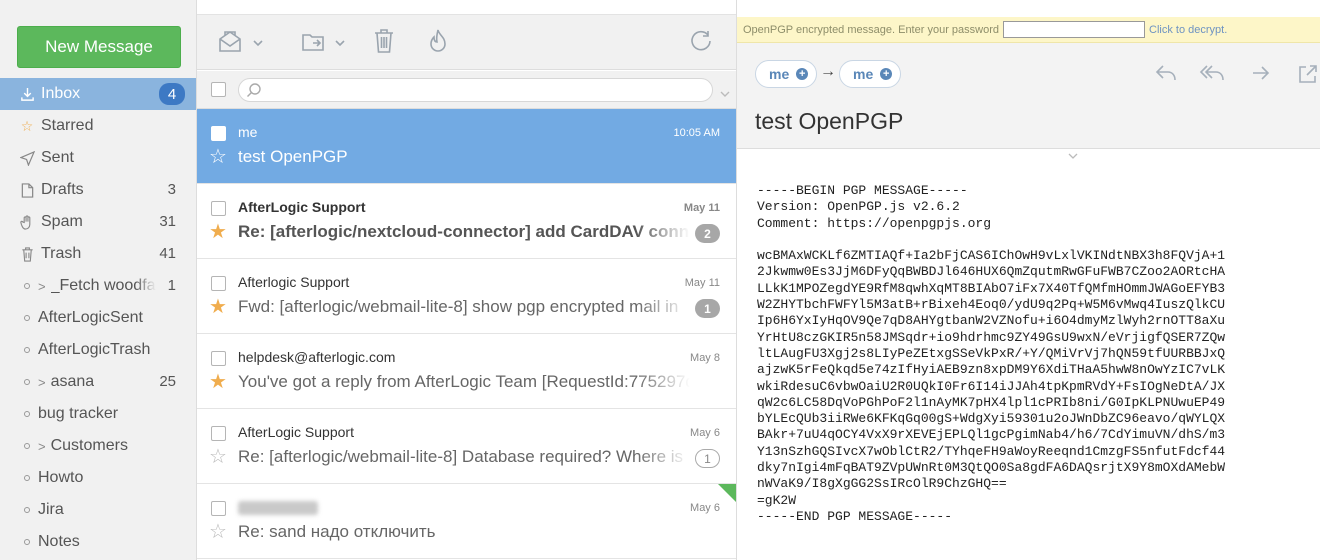 The height and width of the screenshot is (560, 1320). Describe the element at coordinates (98, 94) in the screenshot. I see `folder-inbox: Inbox 4` at that location.